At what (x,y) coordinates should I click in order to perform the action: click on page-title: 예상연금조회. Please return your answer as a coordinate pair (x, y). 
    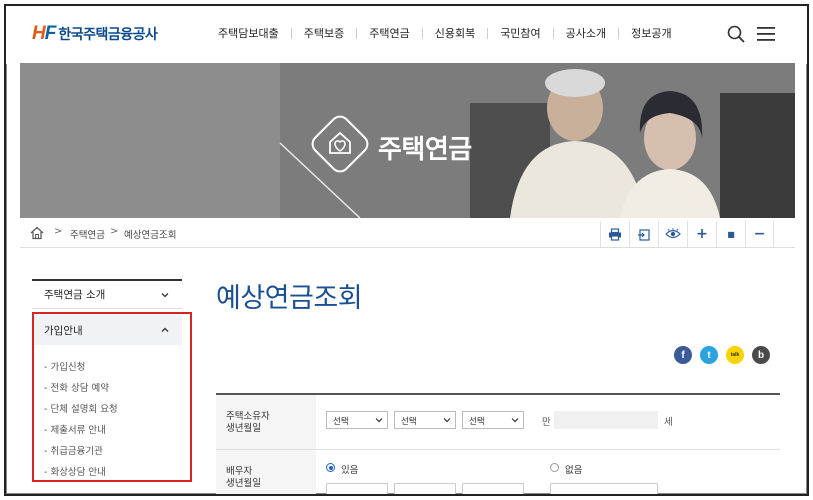
    Looking at the image, I should click on (289, 298).